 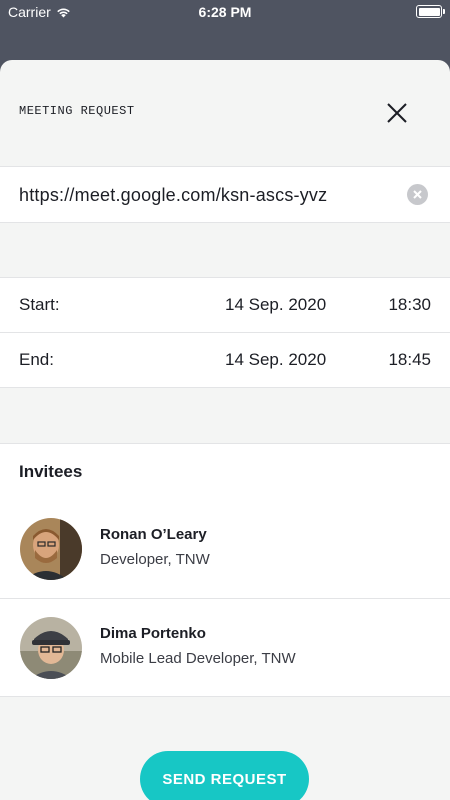 I want to click on status-time: 6:28 PM, so click(x=225, y=12).